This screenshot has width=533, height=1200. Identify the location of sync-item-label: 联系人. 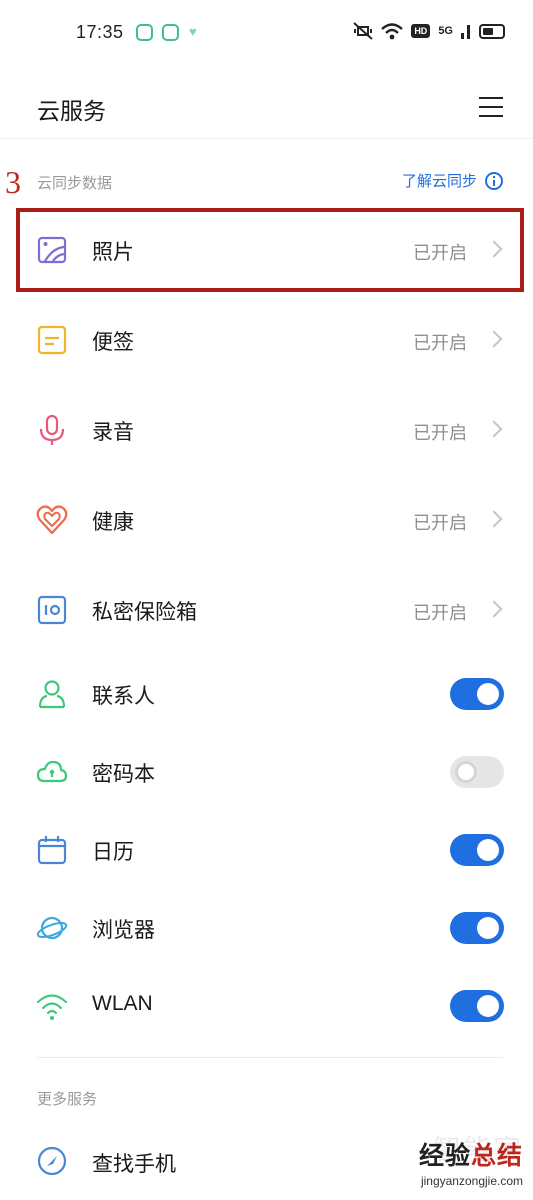
(123, 696).